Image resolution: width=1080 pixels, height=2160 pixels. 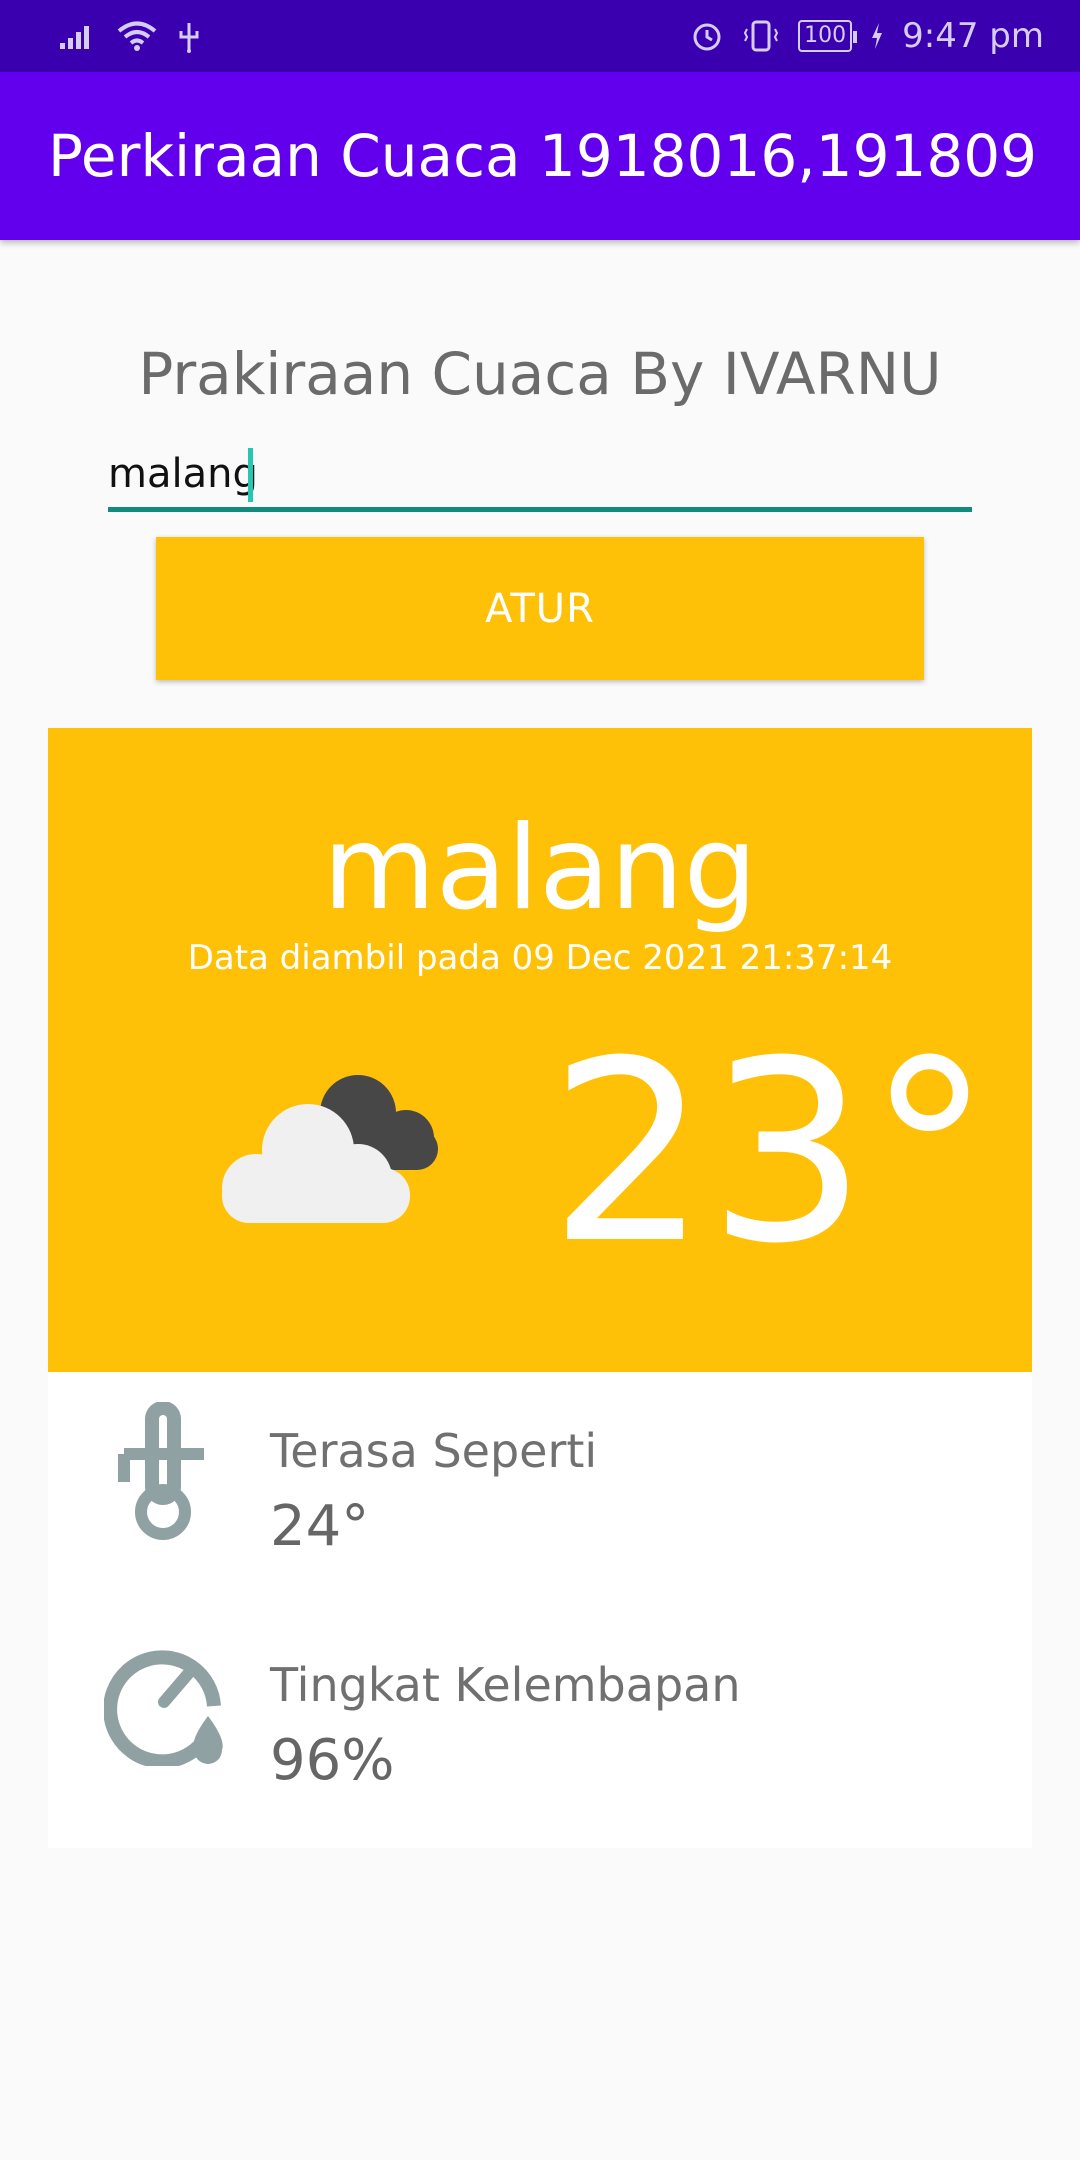 I want to click on city-input, so click(x=540, y=476).